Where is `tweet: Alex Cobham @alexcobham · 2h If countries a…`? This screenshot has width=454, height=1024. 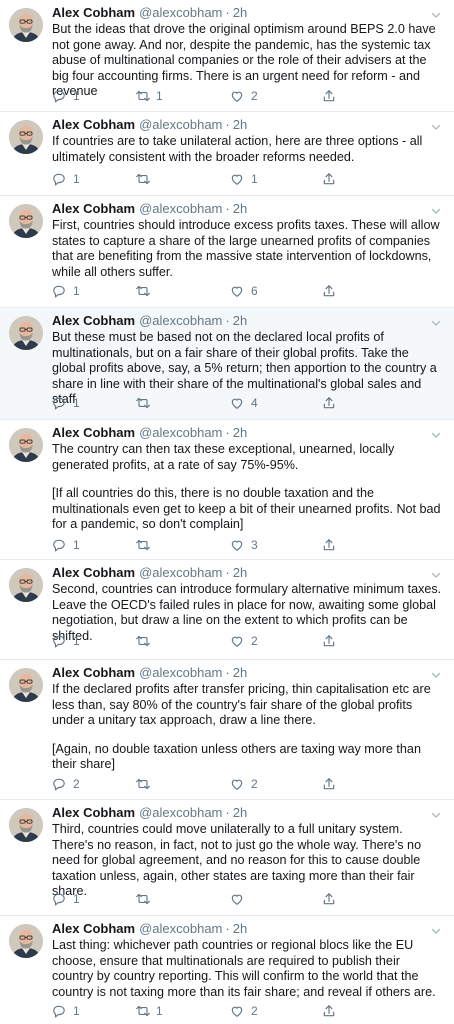
tweet: Alex Cobham @alexcobham · 2h If countries a… is located at coordinates (227, 154).